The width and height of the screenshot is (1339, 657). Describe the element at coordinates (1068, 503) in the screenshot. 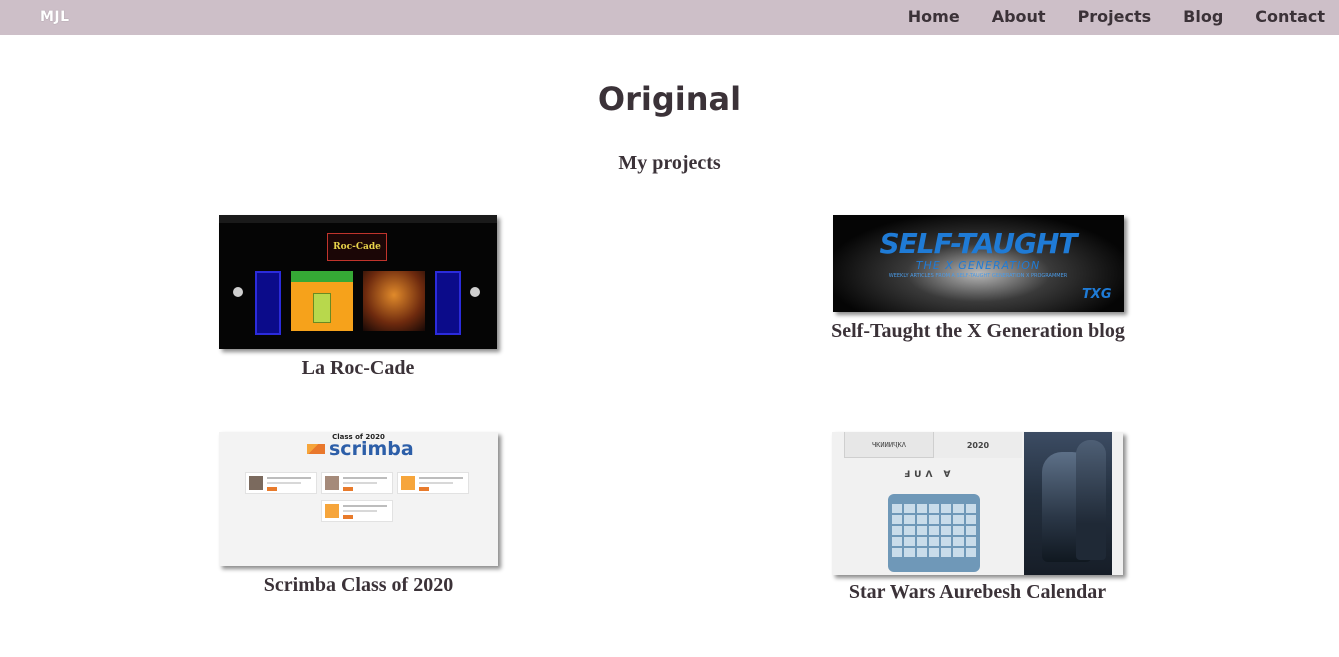

I see `star-wars-poster` at that location.